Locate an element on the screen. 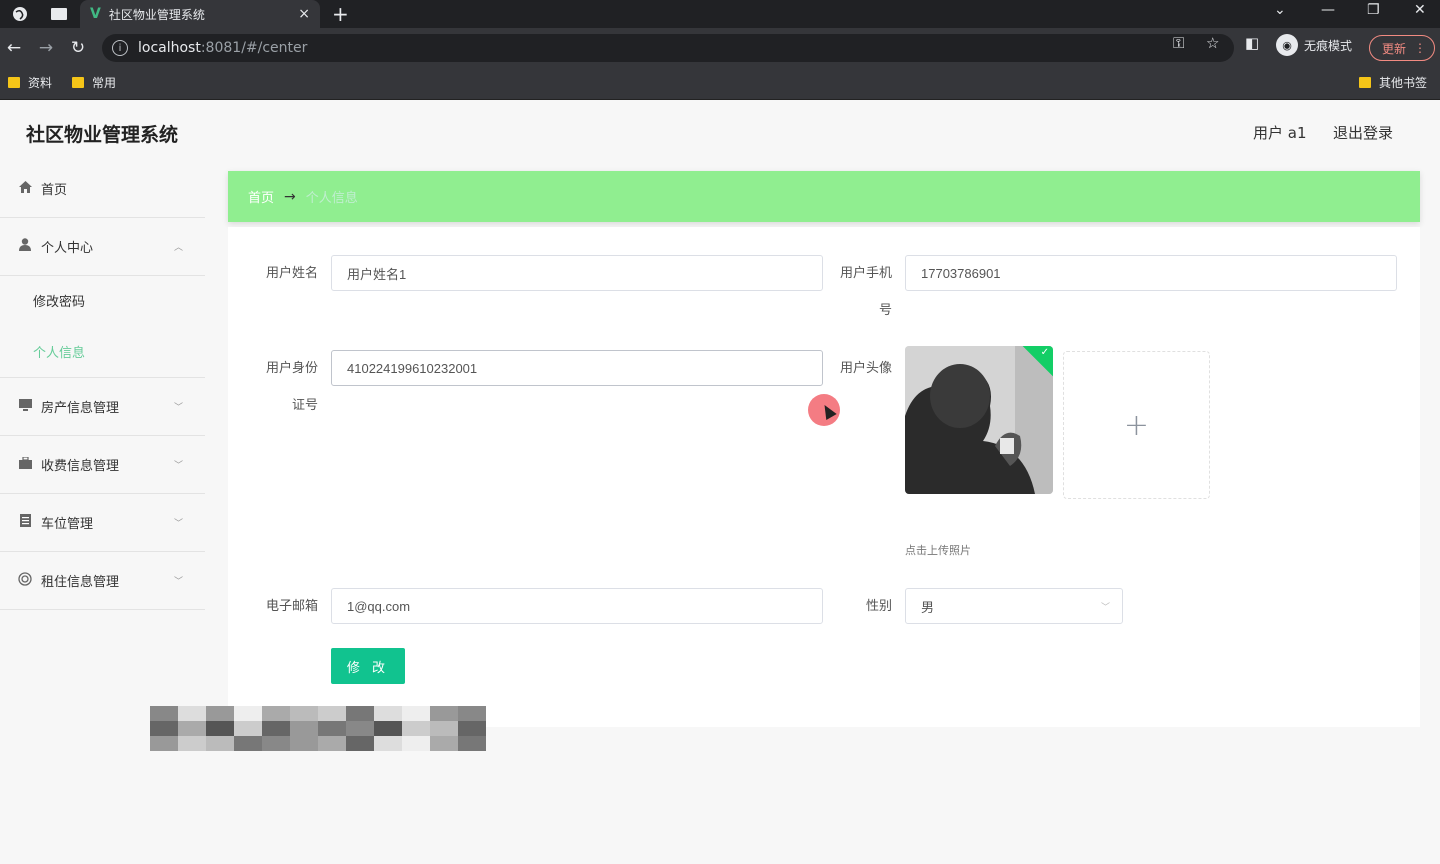 Image resolution: width=1440 pixels, height=864 pixels. avatar-upload-button: + is located at coordinates (1136, 425).